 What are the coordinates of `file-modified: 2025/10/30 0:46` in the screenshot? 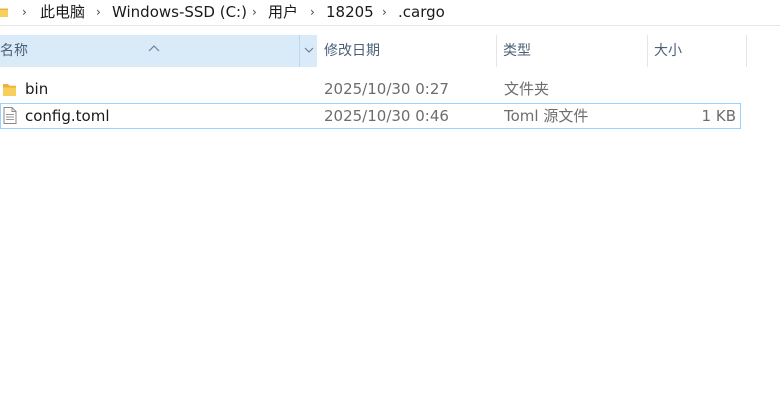 It's located at (386, 116).